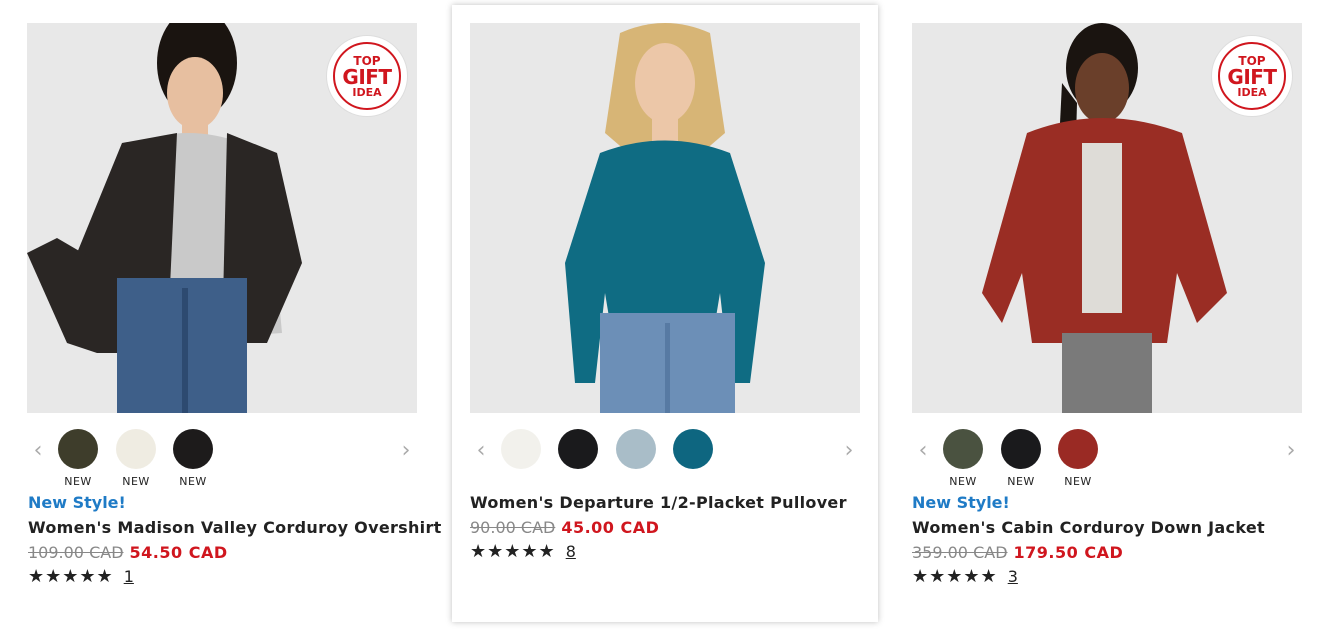  I want to click on rating: ★★★★★ 8, so click(523, 551).